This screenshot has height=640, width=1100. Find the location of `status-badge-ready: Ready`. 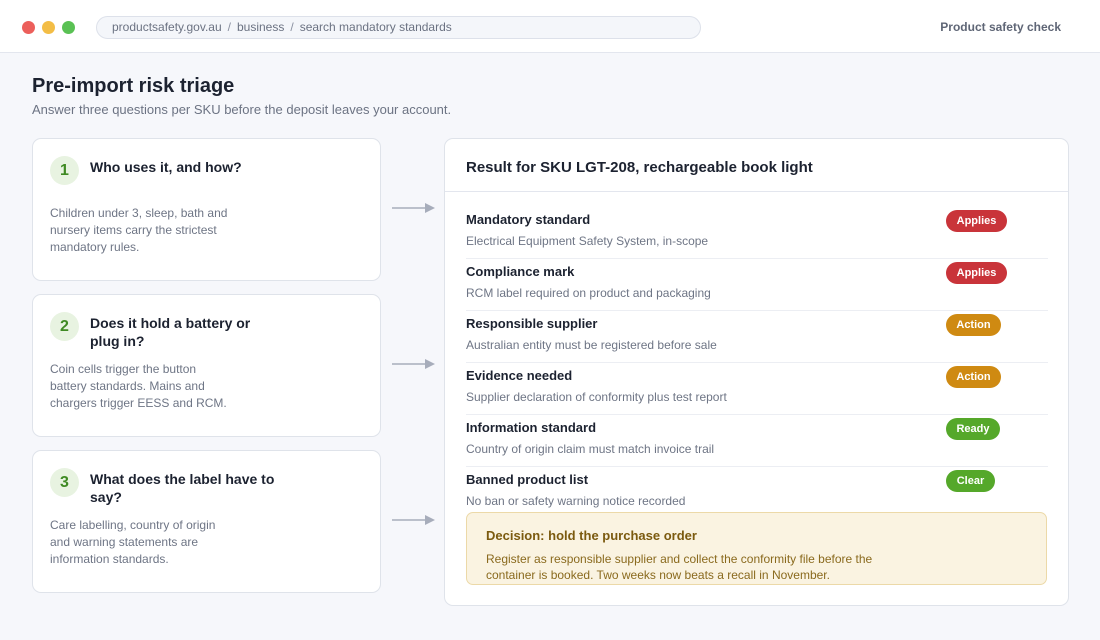

status-badge-ready: Ready is located at coordinates (973, 429).